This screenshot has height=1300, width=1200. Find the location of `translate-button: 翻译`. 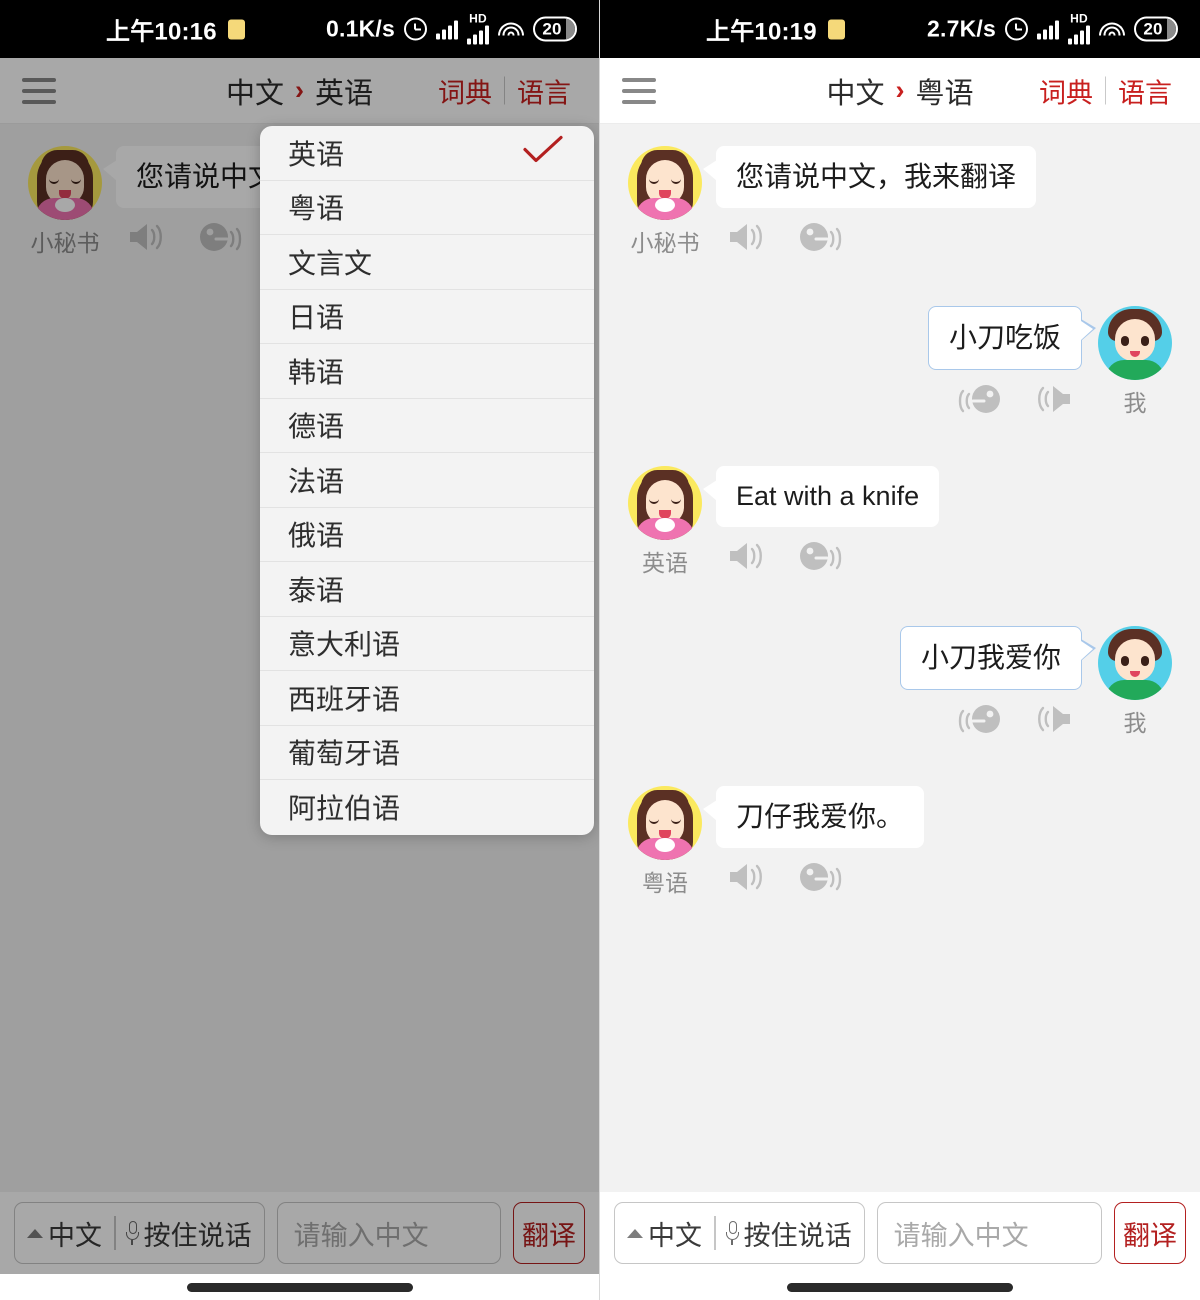

translate-button: 翻译 is located at coordinates (1150, 1233).